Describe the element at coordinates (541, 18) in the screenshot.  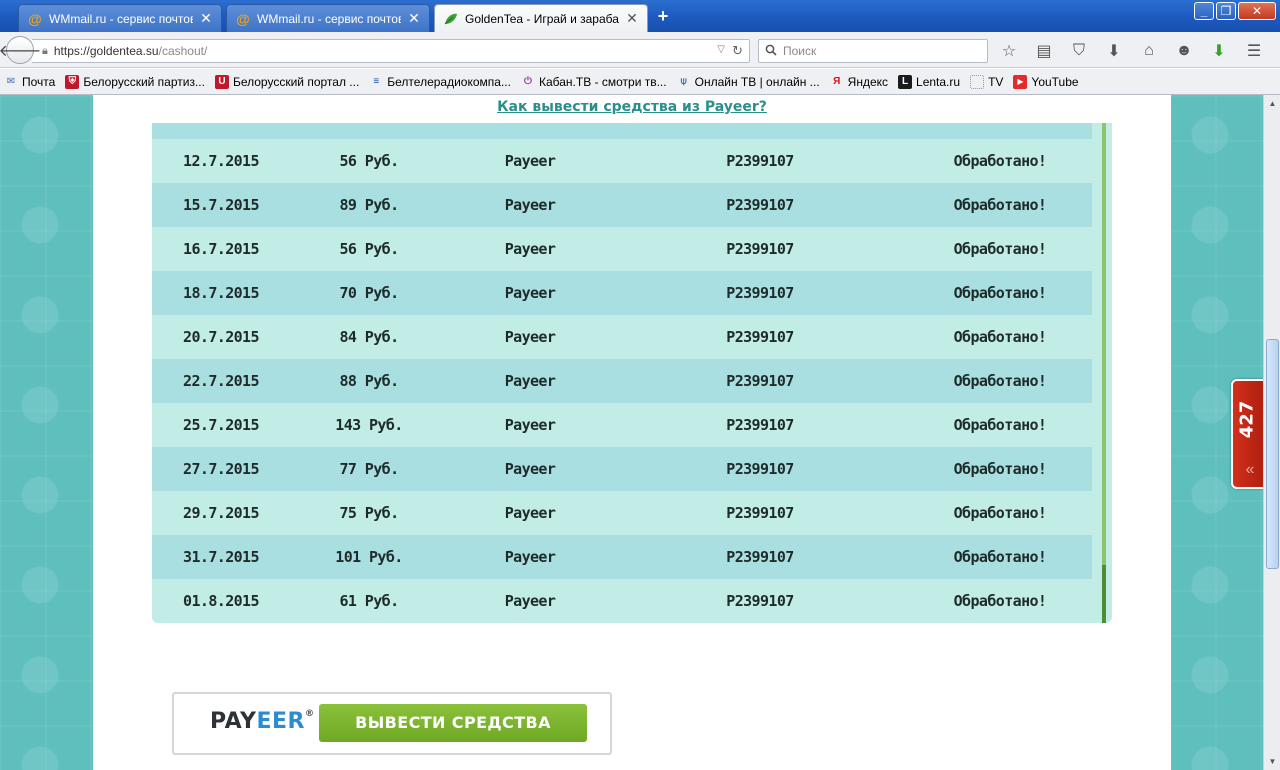
I see `browser-tab-active: GoldenTea - Играй и зараба... ✕` at that location.